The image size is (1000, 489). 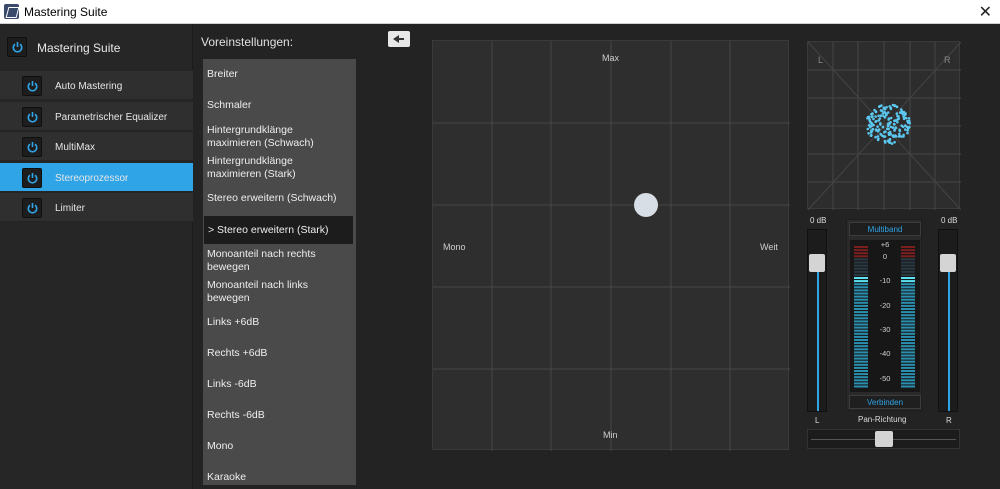 What do you see at coordinates (75, 147) in the screenshot?
I see `sidebar-item-label: MultiMax` at bounding box center [75, 147].